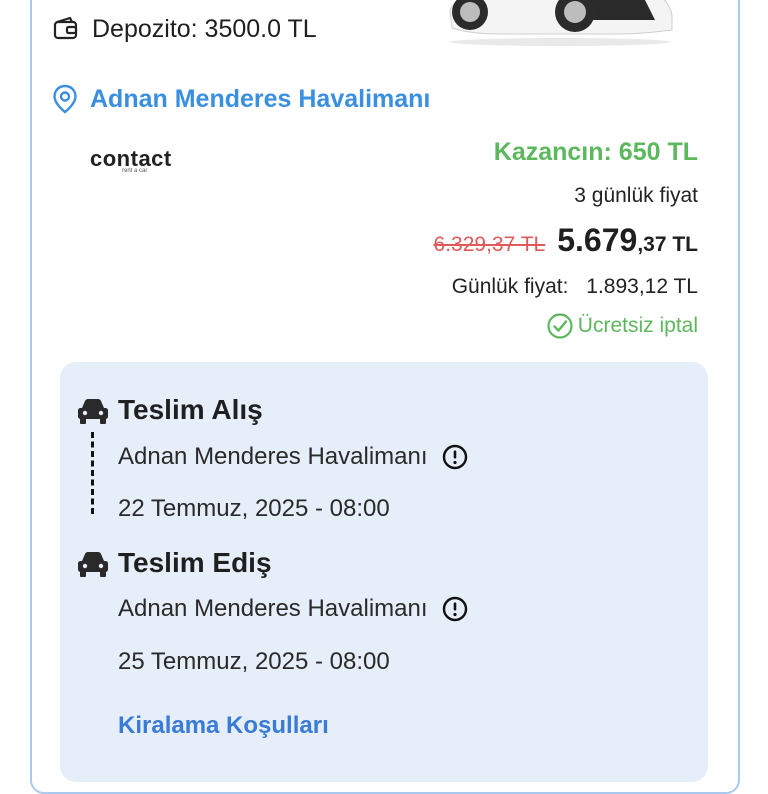 The width and height of the screenshot is (768, 794). What do you see at coordinates (636, 195) in the screenshot?
I see `price-period-label: 3 günlük fiyat` at bounding box center [636, 195].